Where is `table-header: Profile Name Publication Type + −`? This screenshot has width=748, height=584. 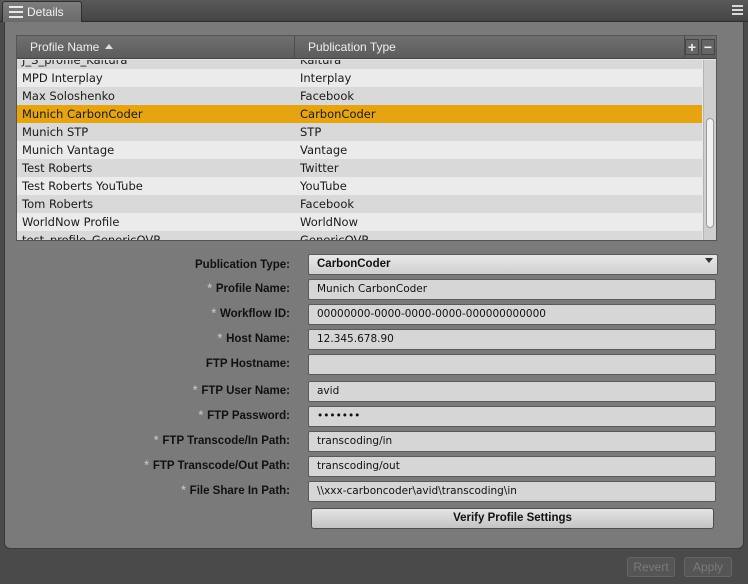
table-header: Profile Name Publication Type + − is located at coordinates (366, 47).